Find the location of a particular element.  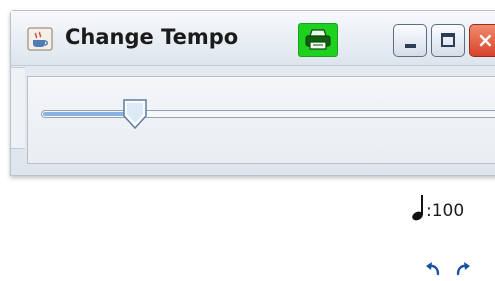

redo-button is located at coordinates (463, 268).